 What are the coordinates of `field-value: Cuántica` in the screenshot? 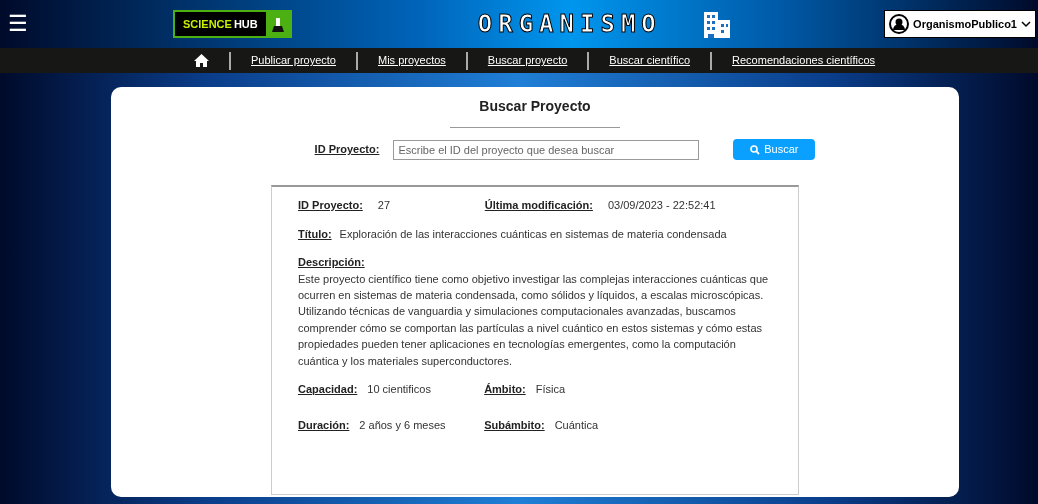 It's located at (576, 426).